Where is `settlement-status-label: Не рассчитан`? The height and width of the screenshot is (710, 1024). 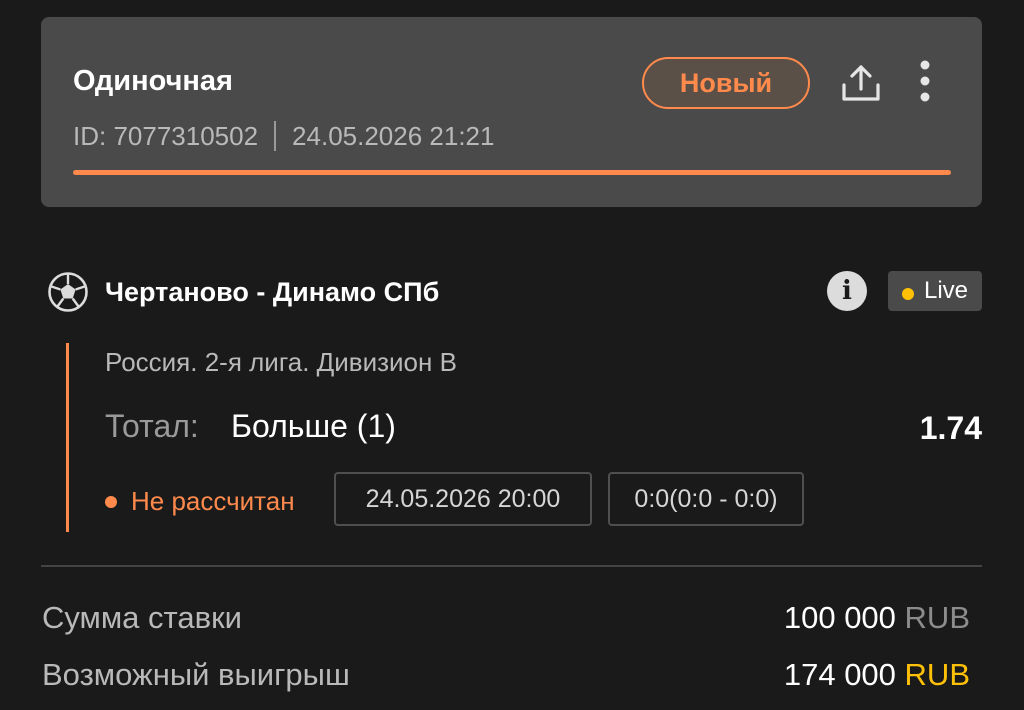
settlement-status-label: Не рассчитан is located at coordinates (213, 501).